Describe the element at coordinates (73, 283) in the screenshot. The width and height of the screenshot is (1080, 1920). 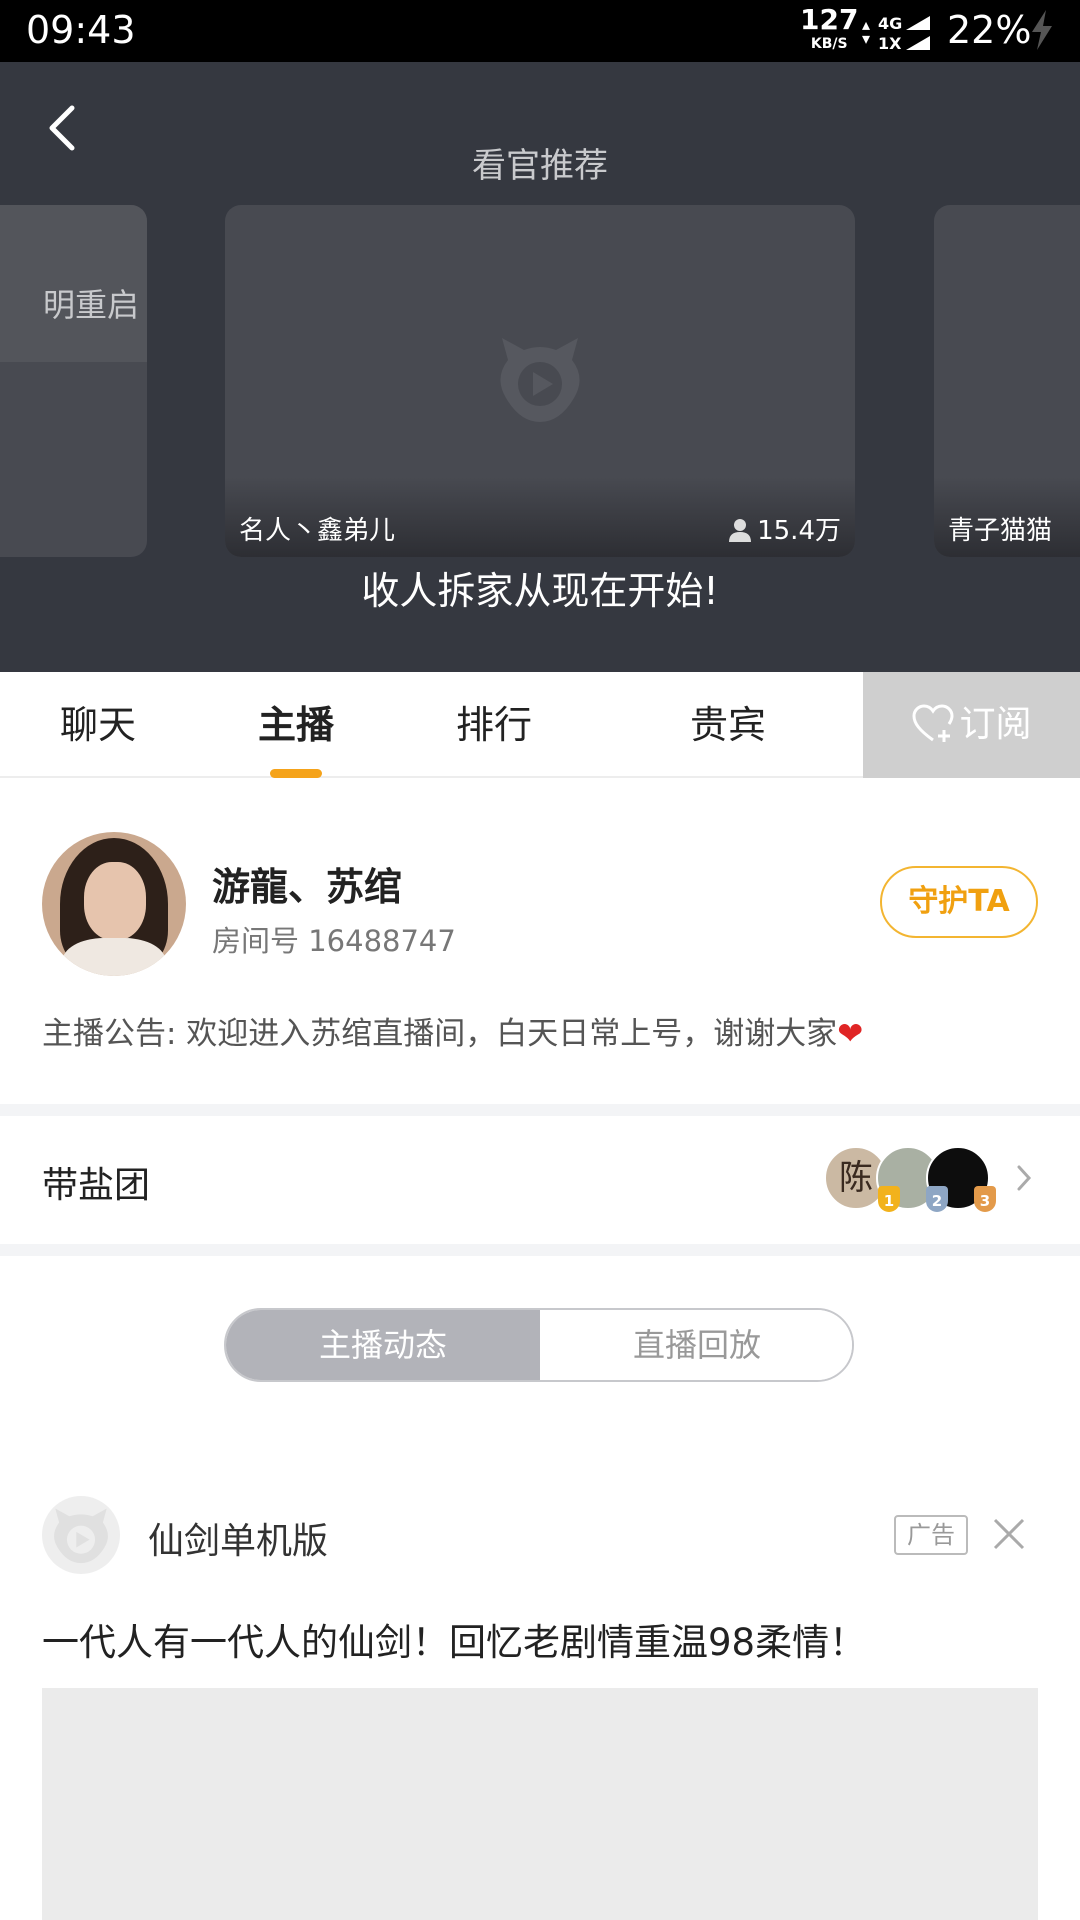
I see `recommend-card-title: 明重启` at that location.